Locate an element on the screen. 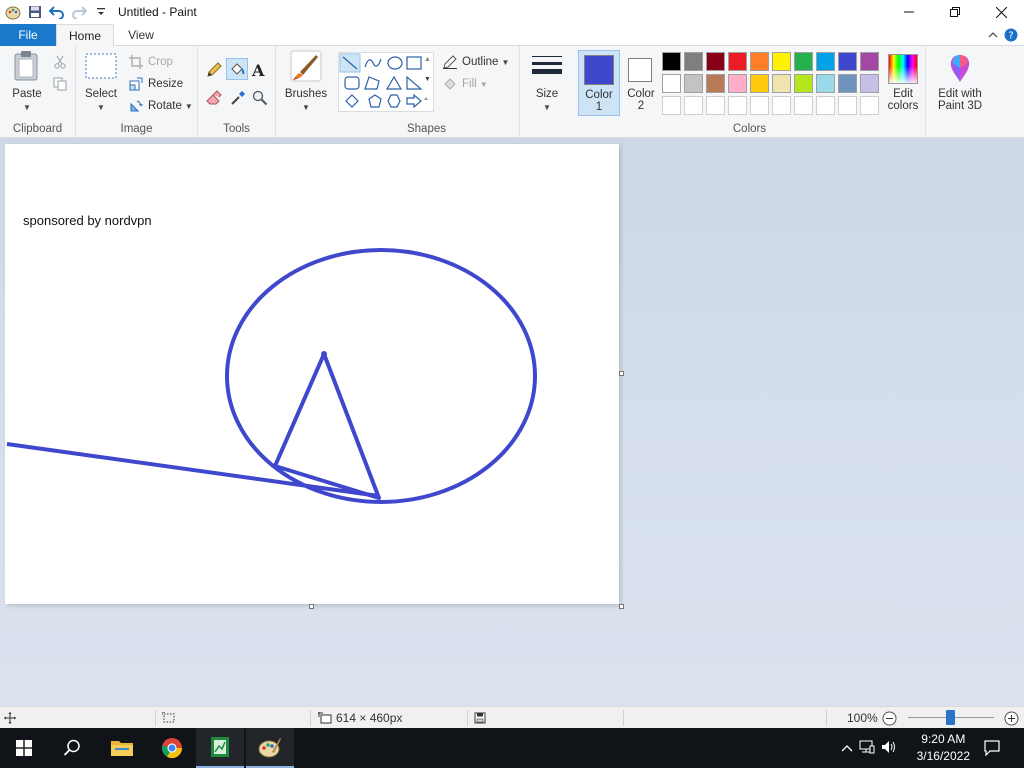 This screenshot has width=1024, height=768. rotate-icon is located at coordinates (136, 106).